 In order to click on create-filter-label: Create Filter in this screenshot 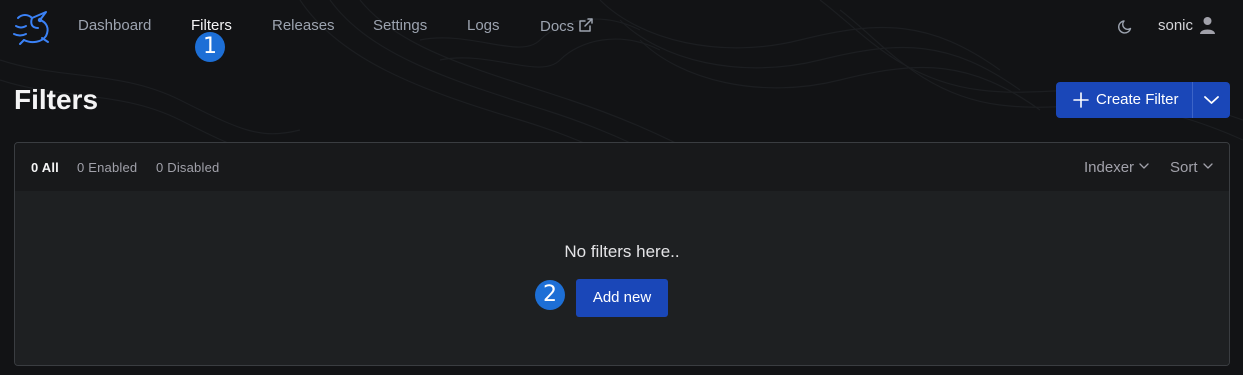, I will do `click(1137, 99)`.